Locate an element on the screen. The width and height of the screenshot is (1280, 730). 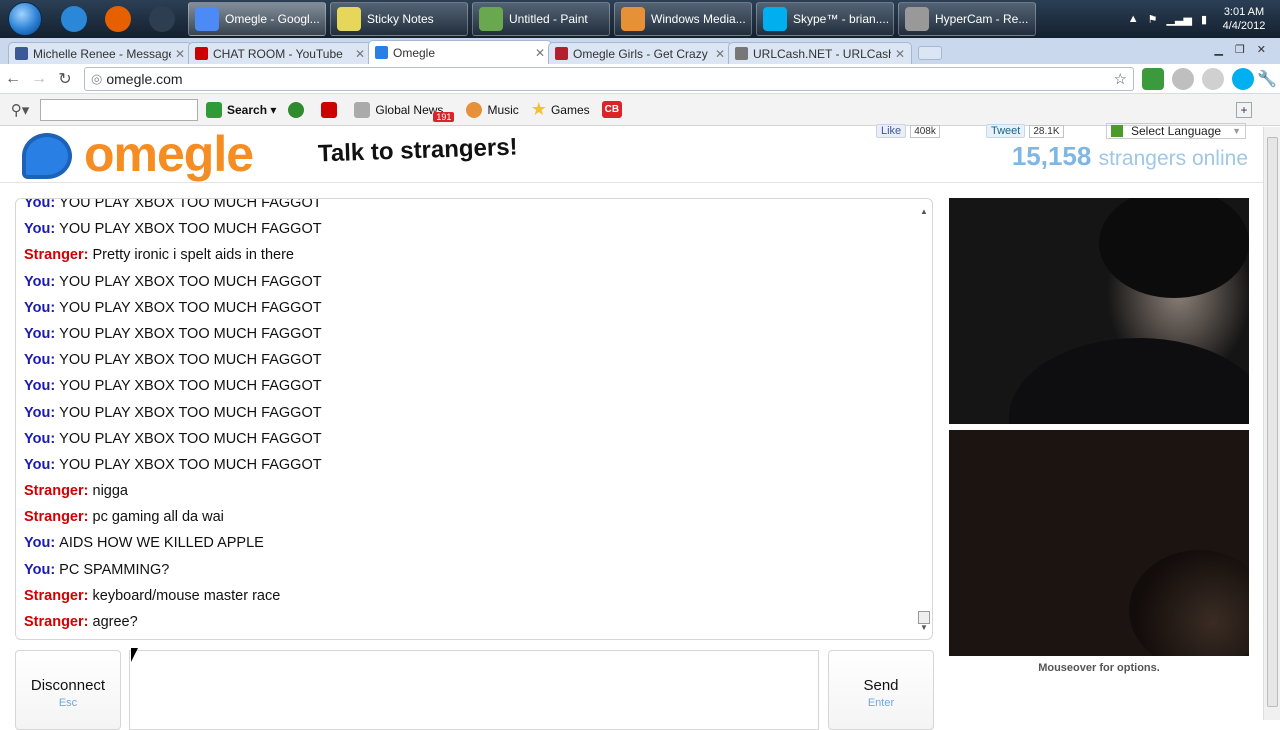
stranger-video is located at coordinates (1099, 311).